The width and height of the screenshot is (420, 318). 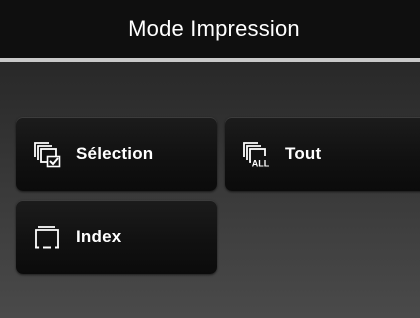 I want to click on title-separator, so click(x=210, y=60).